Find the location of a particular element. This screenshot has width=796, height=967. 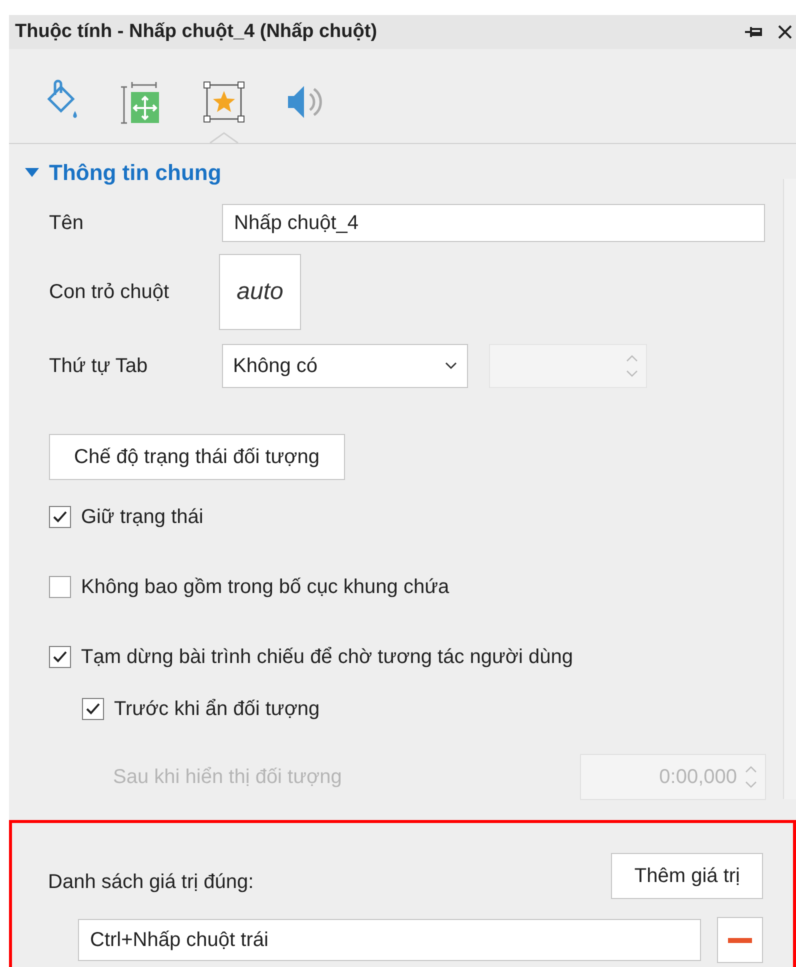

add-value-button: Thêm giá trị is located at coordinates (687, 876).